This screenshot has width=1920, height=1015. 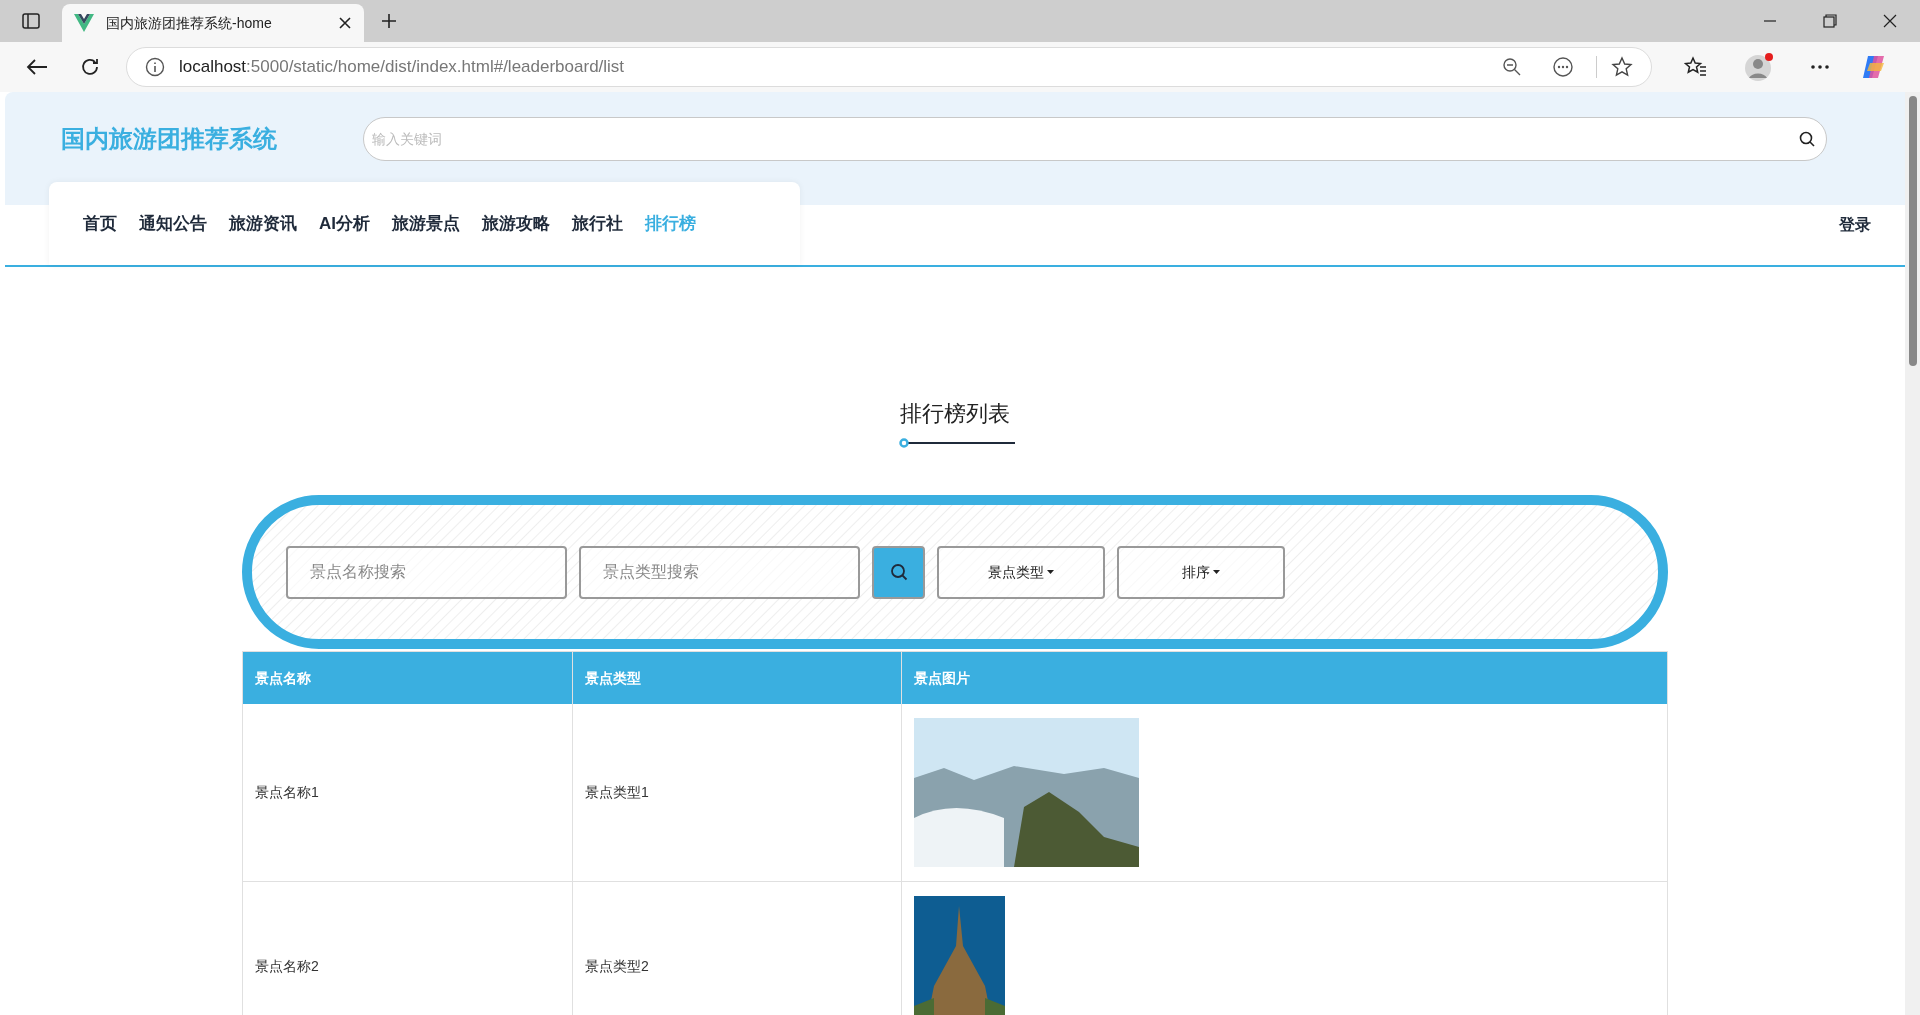 I want to click on search-button, so click(x=898, y=572).